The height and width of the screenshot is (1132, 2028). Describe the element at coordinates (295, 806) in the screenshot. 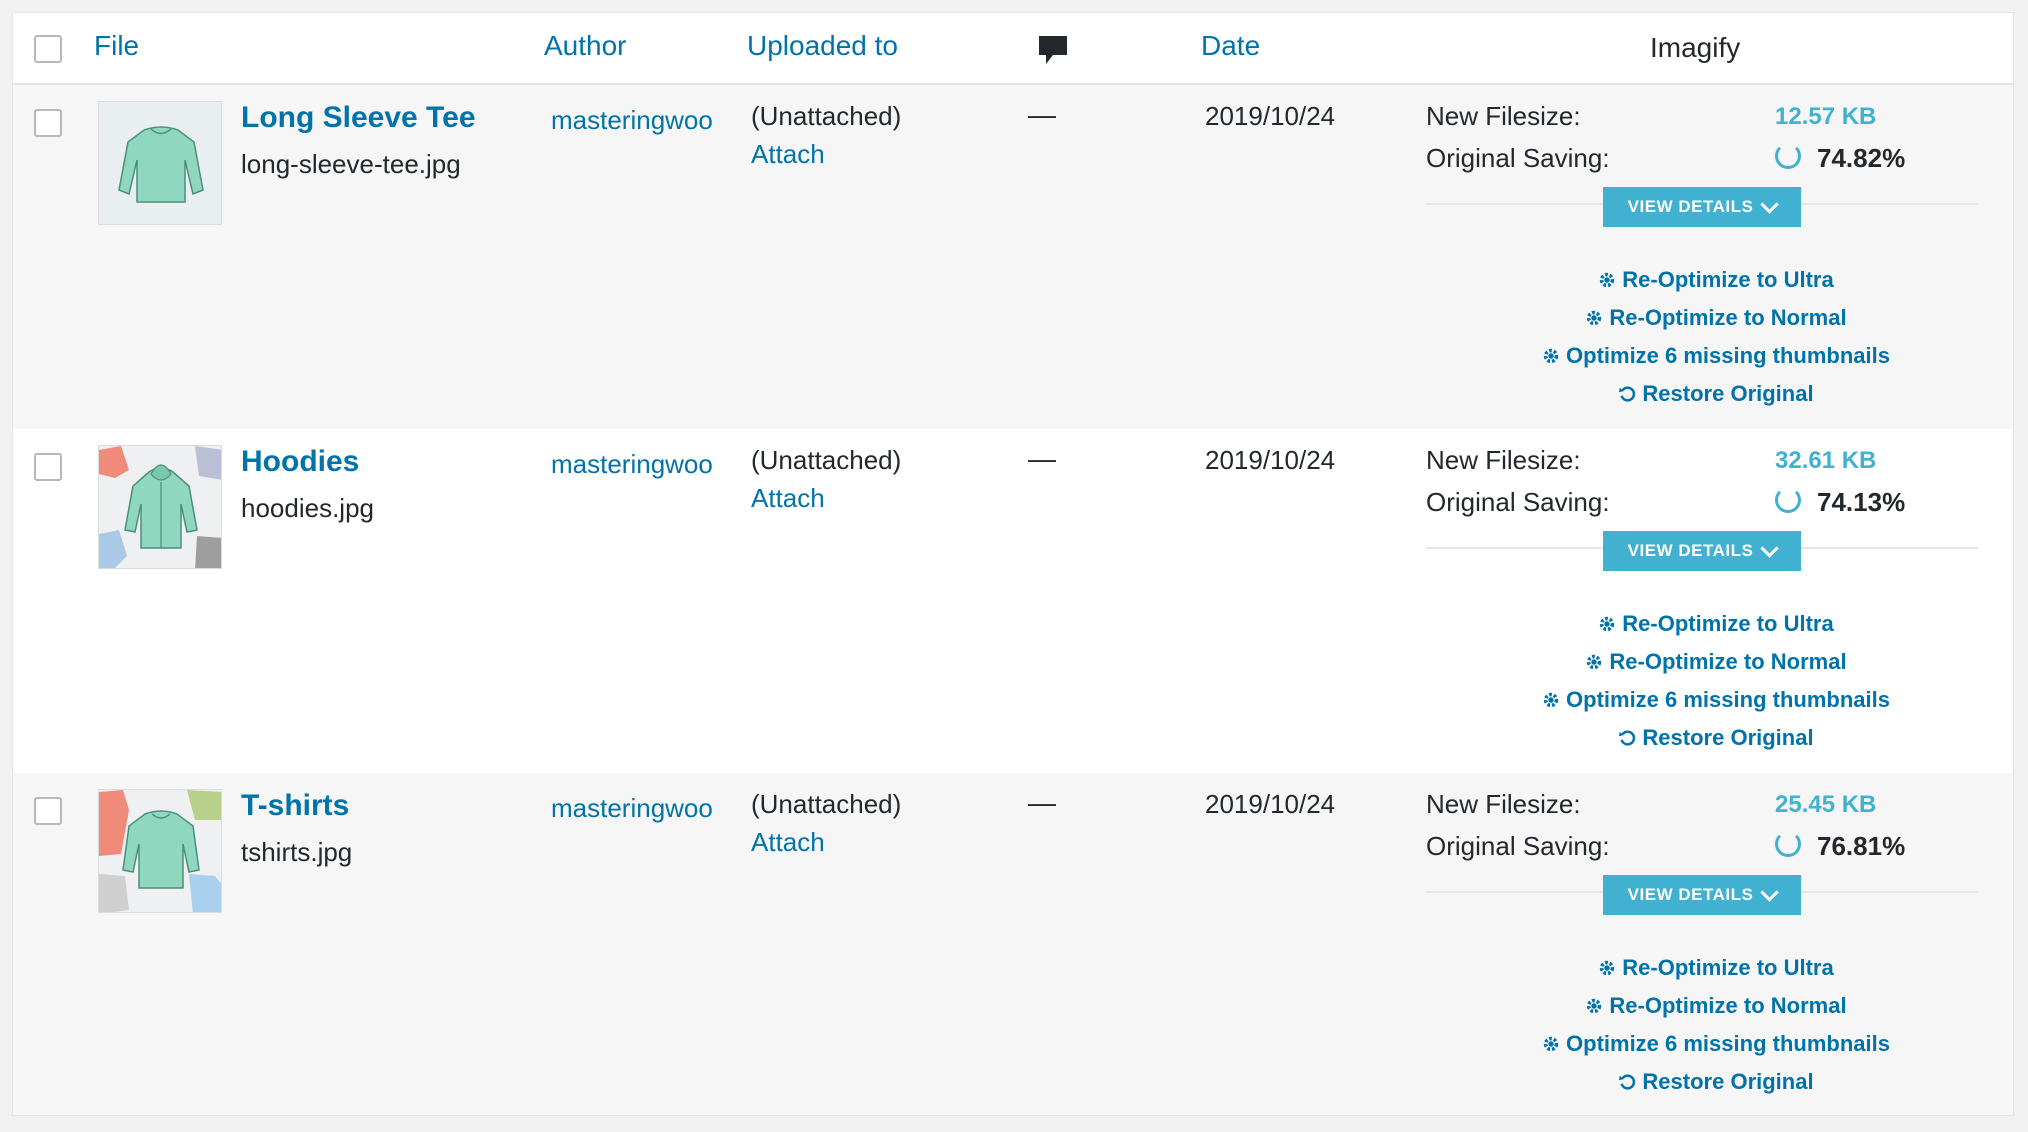

I see `media-title-link: T-shirts` at that location.